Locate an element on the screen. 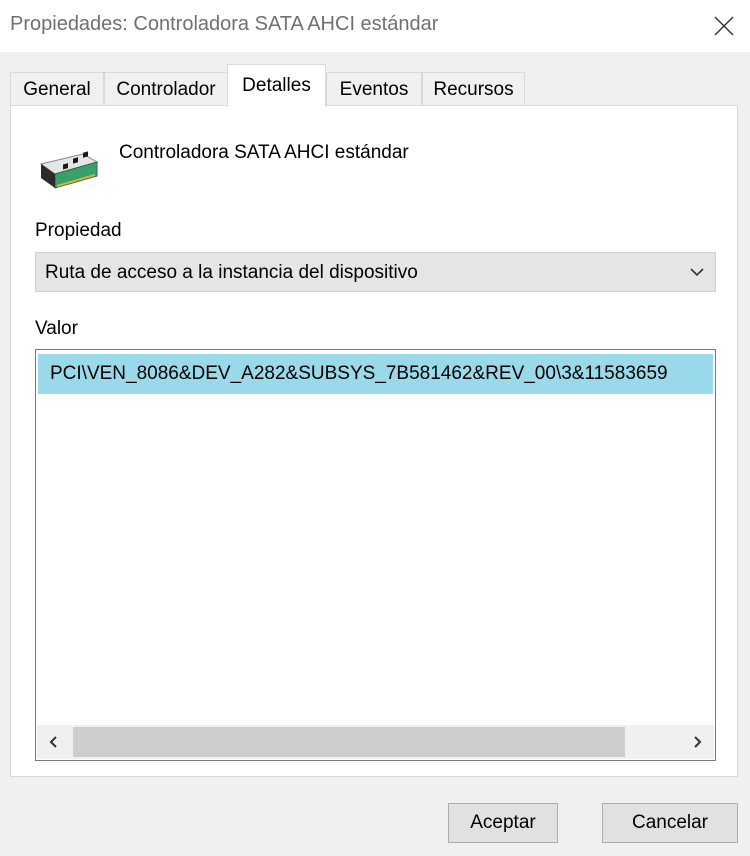 Image resolution: width=750 pixels, height=856 pixels. chevron-right-icon is located at coordinates (698, 742).